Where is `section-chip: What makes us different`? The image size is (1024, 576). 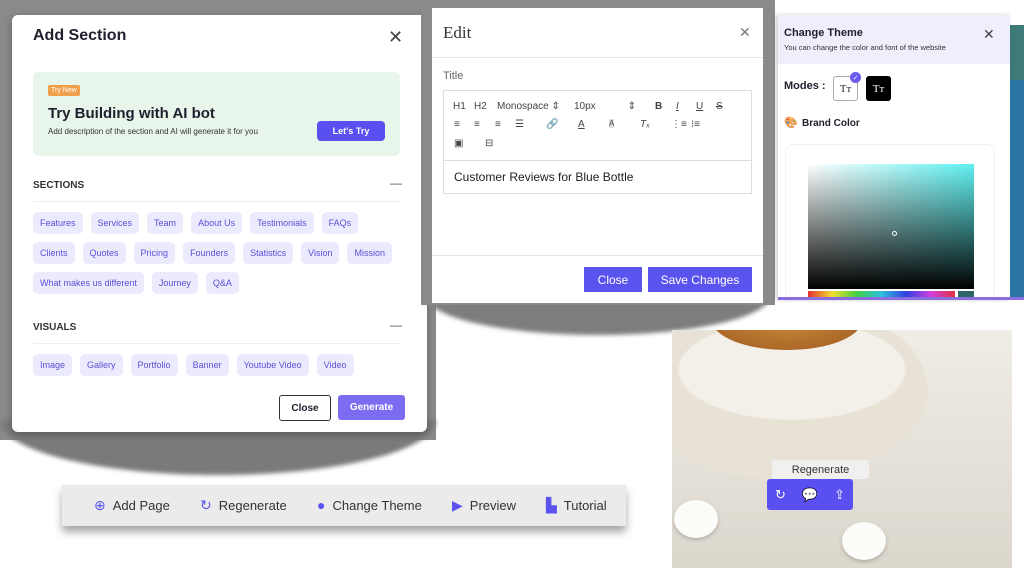 section-chip: What makes us different is located at coordinates (88, 283).